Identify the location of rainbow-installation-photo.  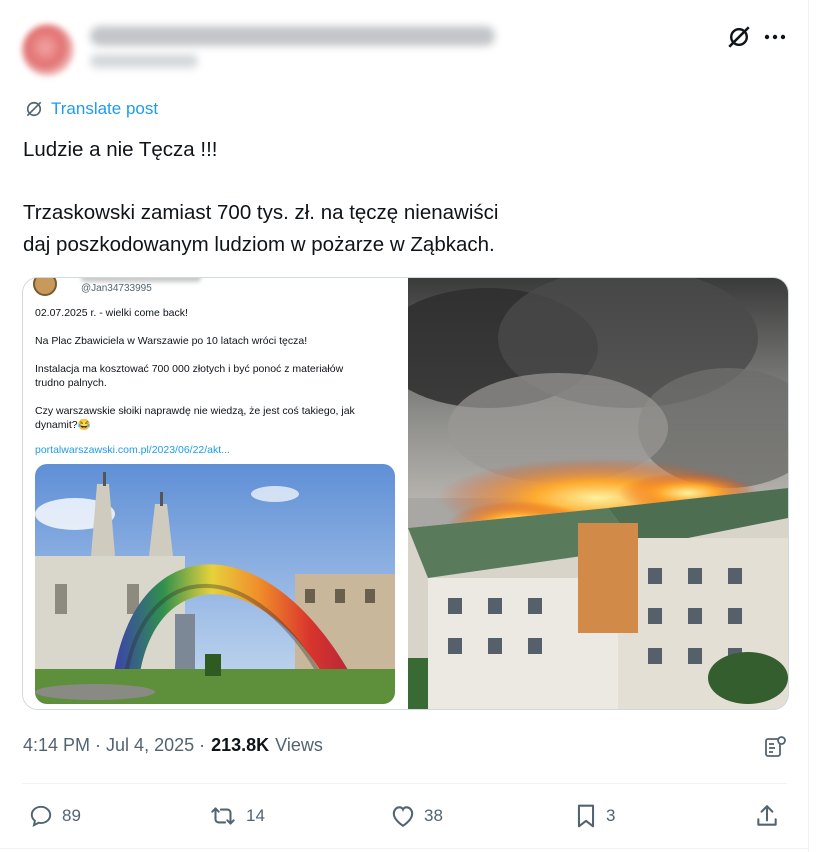
(215, 584).